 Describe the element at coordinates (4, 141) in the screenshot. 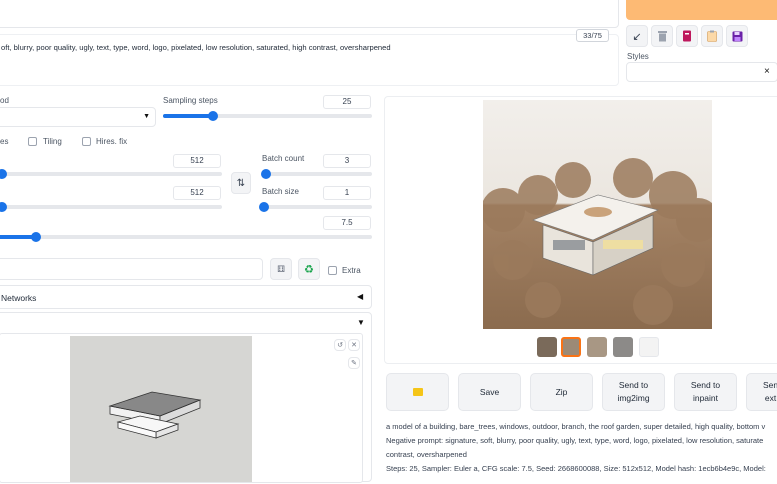

I see `restore-faces-label: es` at that location.